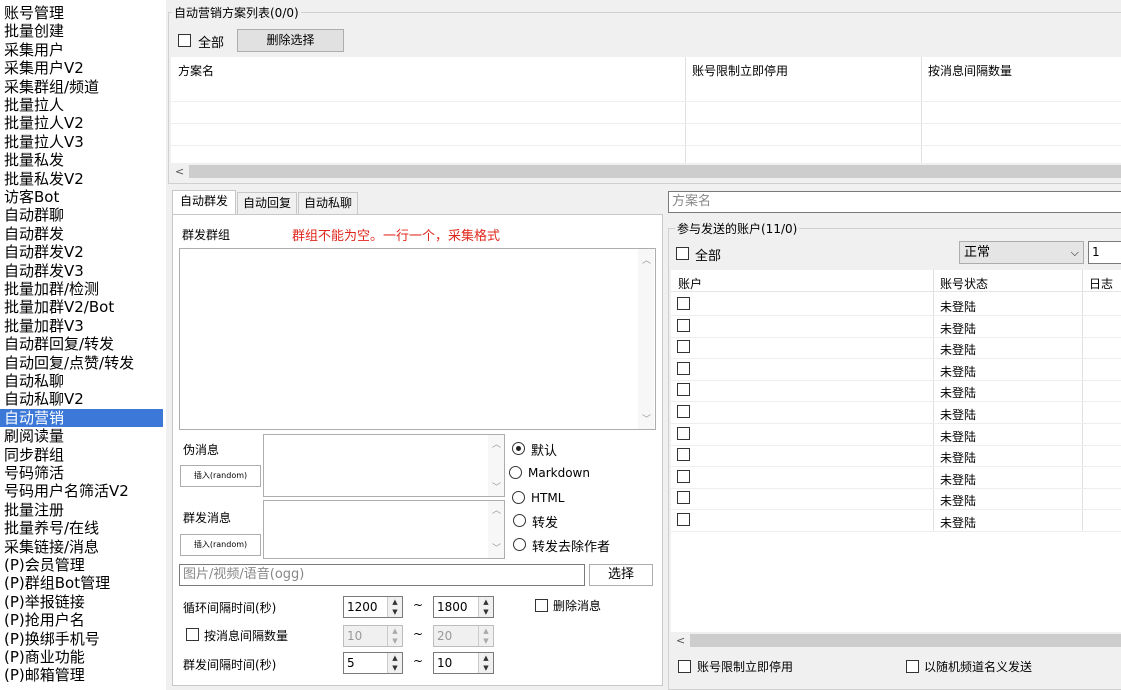  What do you see at coordinates (682, 253) in the screenshot?
I see `accounts-select-all-checkbox` at bounding box center [682, 253].